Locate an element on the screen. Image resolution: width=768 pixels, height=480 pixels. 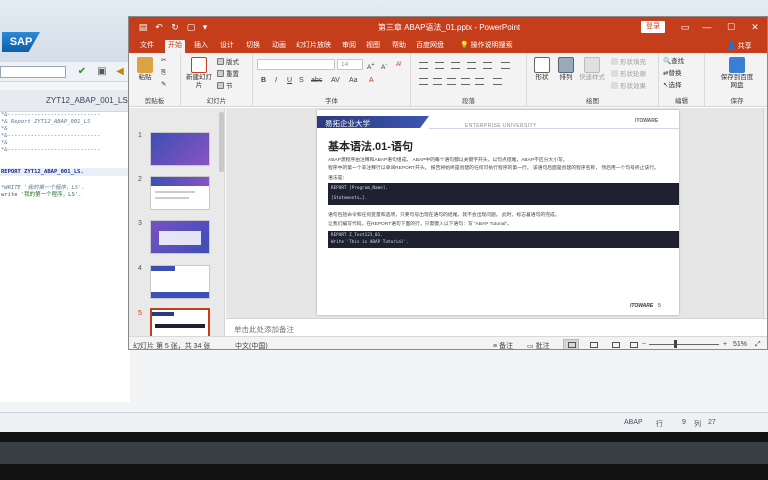
group-save: 保存到百度网盘 保存 is located at coordinates (736, 80).